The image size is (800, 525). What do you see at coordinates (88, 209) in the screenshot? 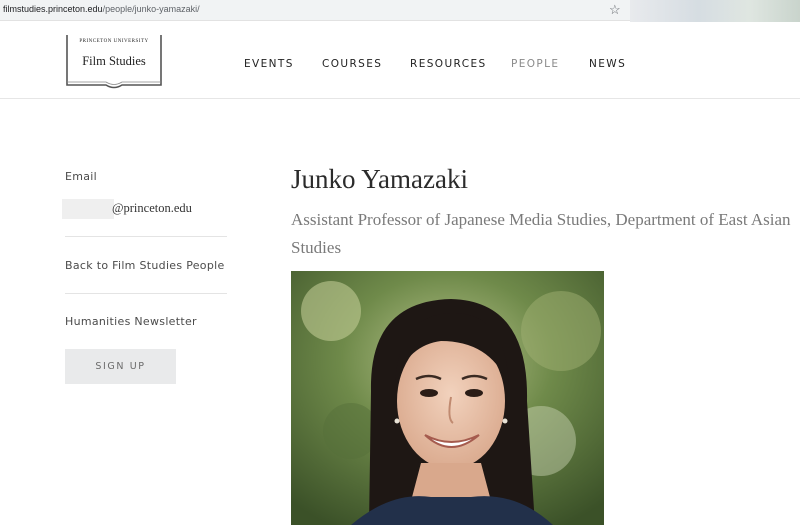
I see `email-redaction` at bounding box center [88, 209].